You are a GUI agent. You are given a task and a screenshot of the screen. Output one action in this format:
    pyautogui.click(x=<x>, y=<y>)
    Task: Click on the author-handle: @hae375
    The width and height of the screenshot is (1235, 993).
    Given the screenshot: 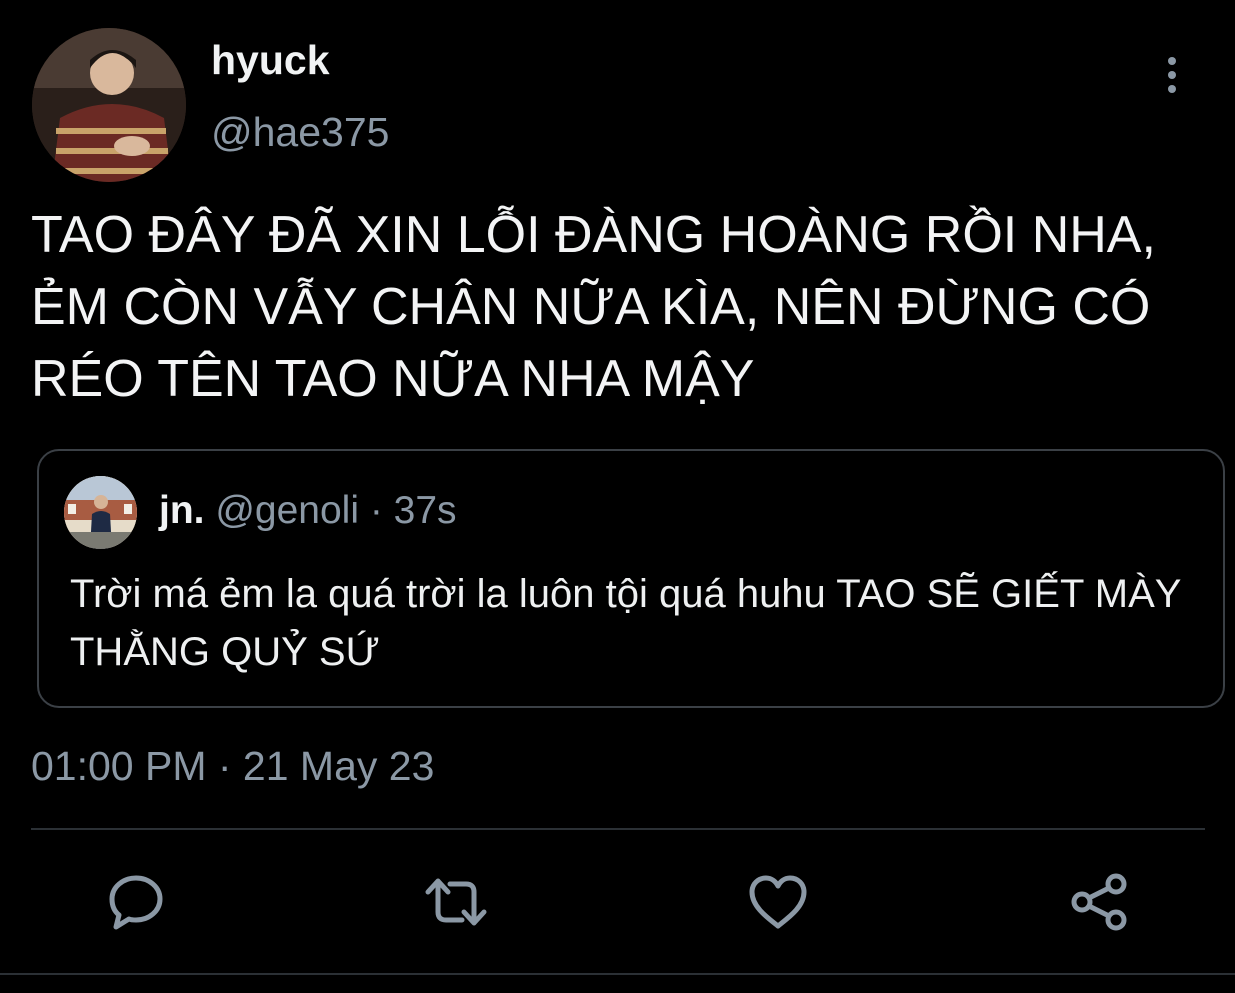 What is the action you would take?
    pyautogui.click(x=300, y=132)
    